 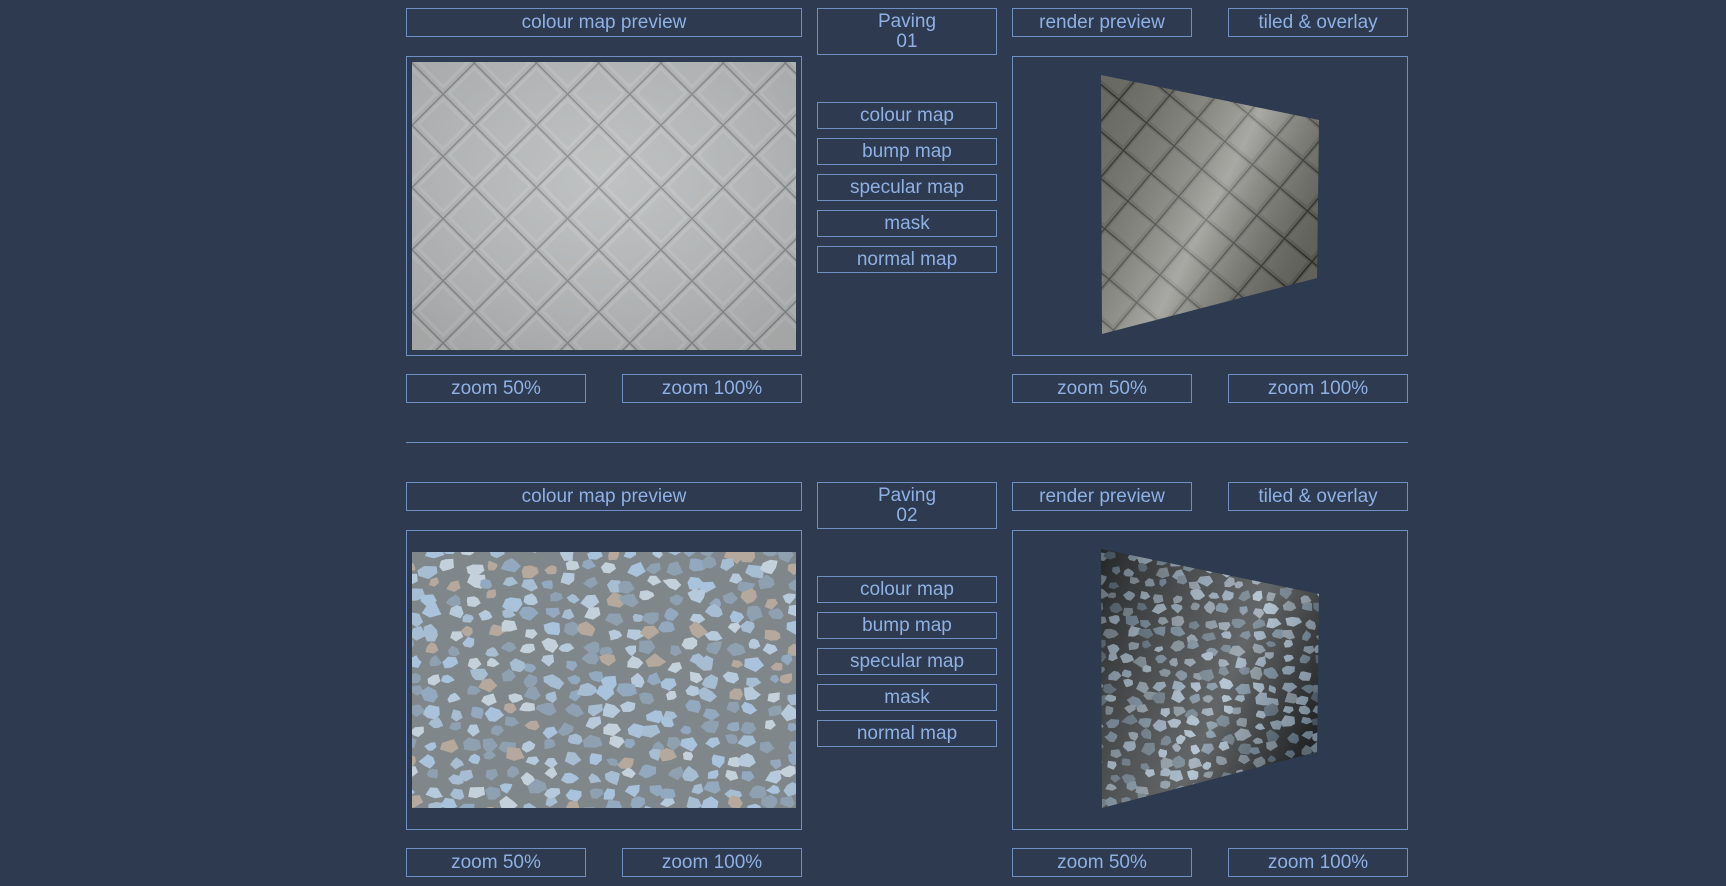 I want to click on material-title-line2: 01, so click(x=907, y=41).